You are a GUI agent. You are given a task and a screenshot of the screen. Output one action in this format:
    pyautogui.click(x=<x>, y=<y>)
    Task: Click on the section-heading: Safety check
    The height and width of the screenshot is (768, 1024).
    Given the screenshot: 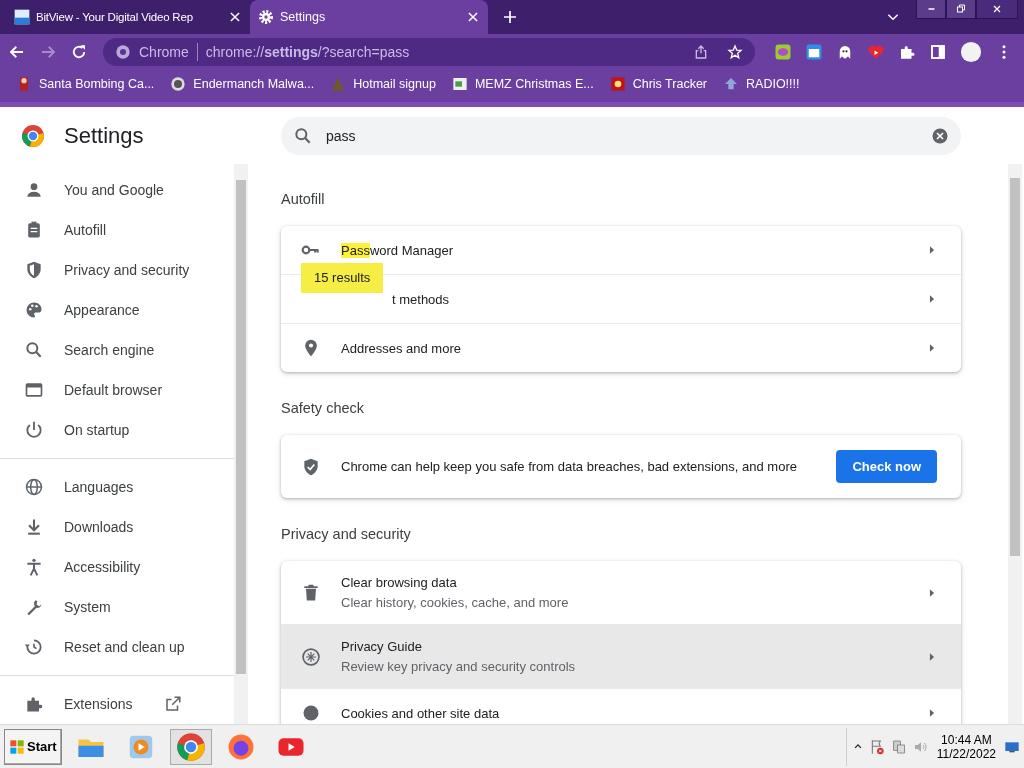 What is the action you would take?
    pyautogui.click(x=323, y=408)
    